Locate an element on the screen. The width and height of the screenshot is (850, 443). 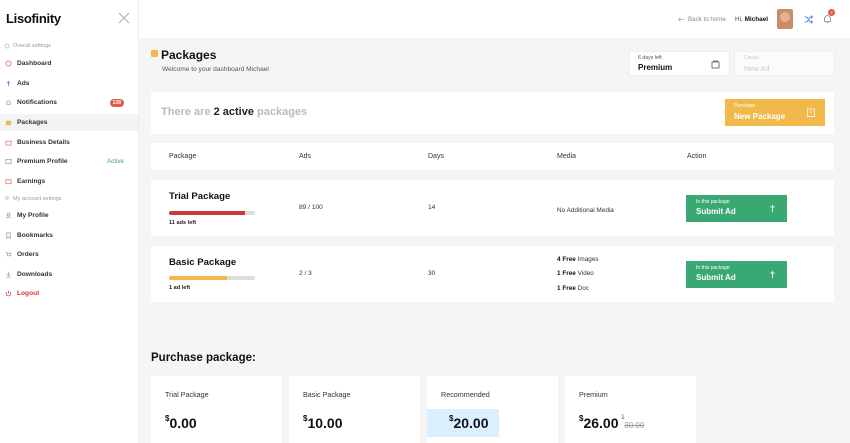
user-greeting: Hi, Michael is located at coordinates (752, 19).